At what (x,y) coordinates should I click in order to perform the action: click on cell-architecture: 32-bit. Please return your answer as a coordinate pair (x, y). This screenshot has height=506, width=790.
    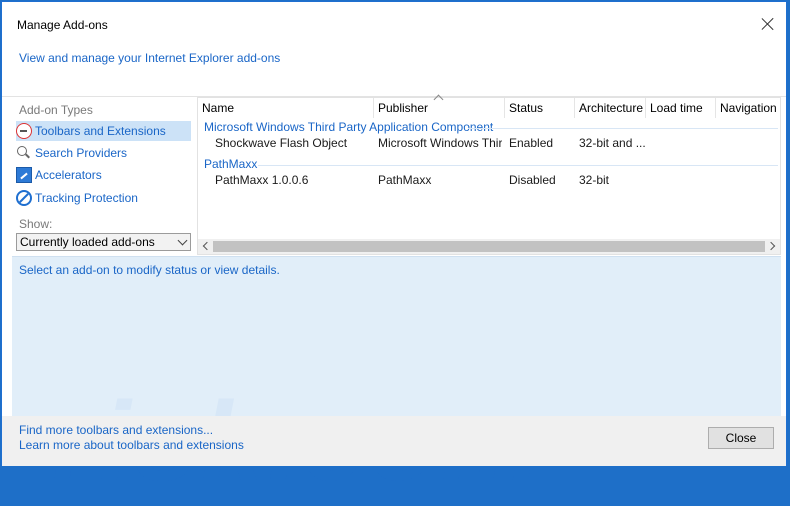
    Looking at the image, I should click on (594, 180).